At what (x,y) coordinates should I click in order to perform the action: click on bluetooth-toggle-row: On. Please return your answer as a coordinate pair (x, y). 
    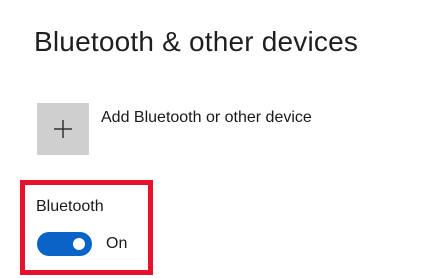
    Looking at the image, I should click on (82, 244).